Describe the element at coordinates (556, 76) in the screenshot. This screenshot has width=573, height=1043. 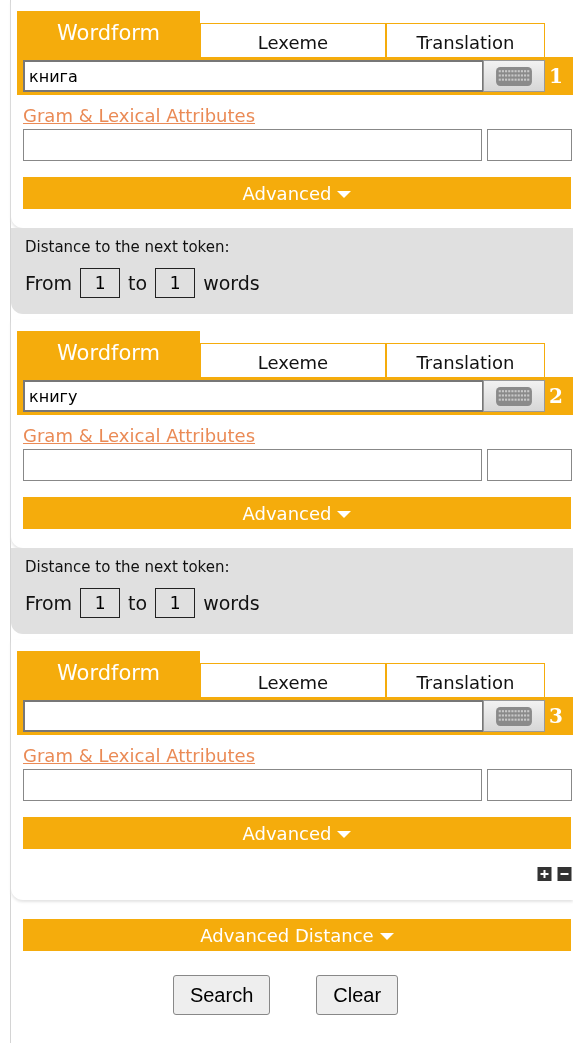
I see `token-number: 1` at that location.